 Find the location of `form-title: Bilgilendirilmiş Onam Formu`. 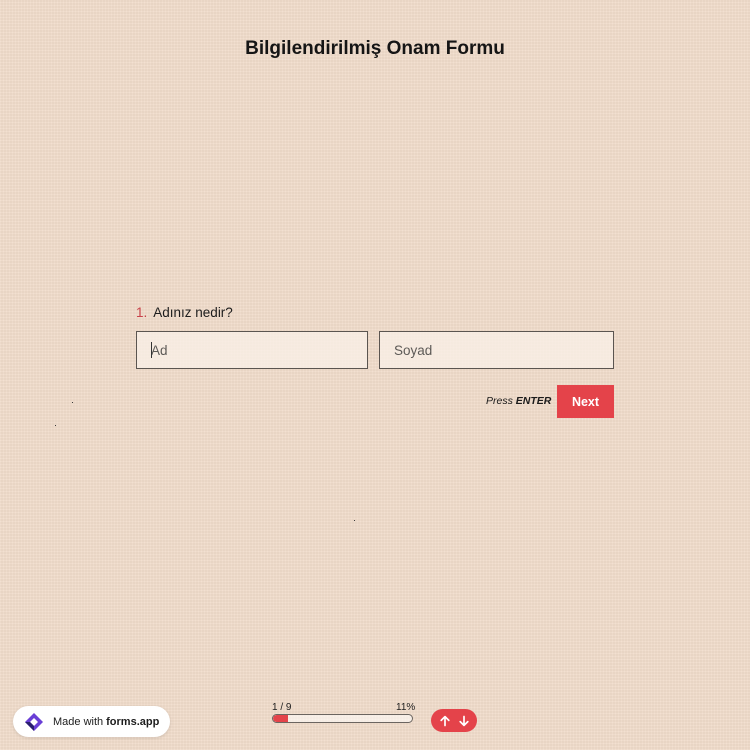

form-title: Bilgilendirilmiş Onam Formu is located at coordinates (375, 48).